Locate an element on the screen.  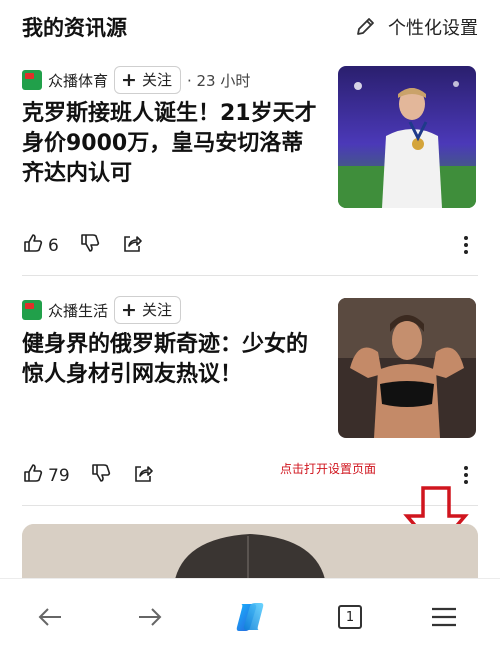
bottom-nav-bar: 1 is located at coordinates (250, 615).